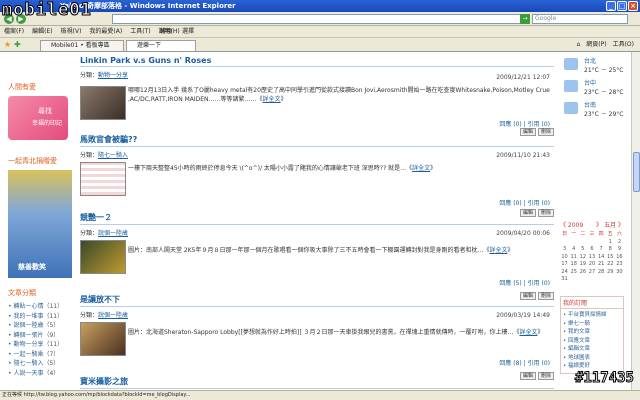 Image resolution: width=640 pixels, height=400 pixels. I want to click on tab-mobile01: Mobile01 • 看板專區, so click(82, 45).